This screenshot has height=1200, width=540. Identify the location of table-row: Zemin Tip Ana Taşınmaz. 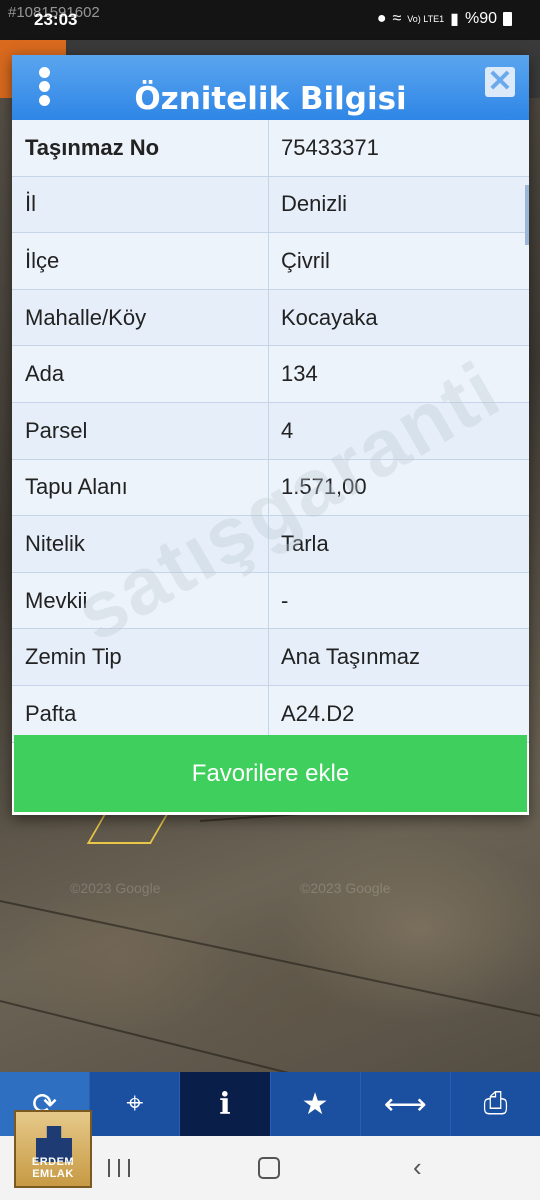
(270, 657).